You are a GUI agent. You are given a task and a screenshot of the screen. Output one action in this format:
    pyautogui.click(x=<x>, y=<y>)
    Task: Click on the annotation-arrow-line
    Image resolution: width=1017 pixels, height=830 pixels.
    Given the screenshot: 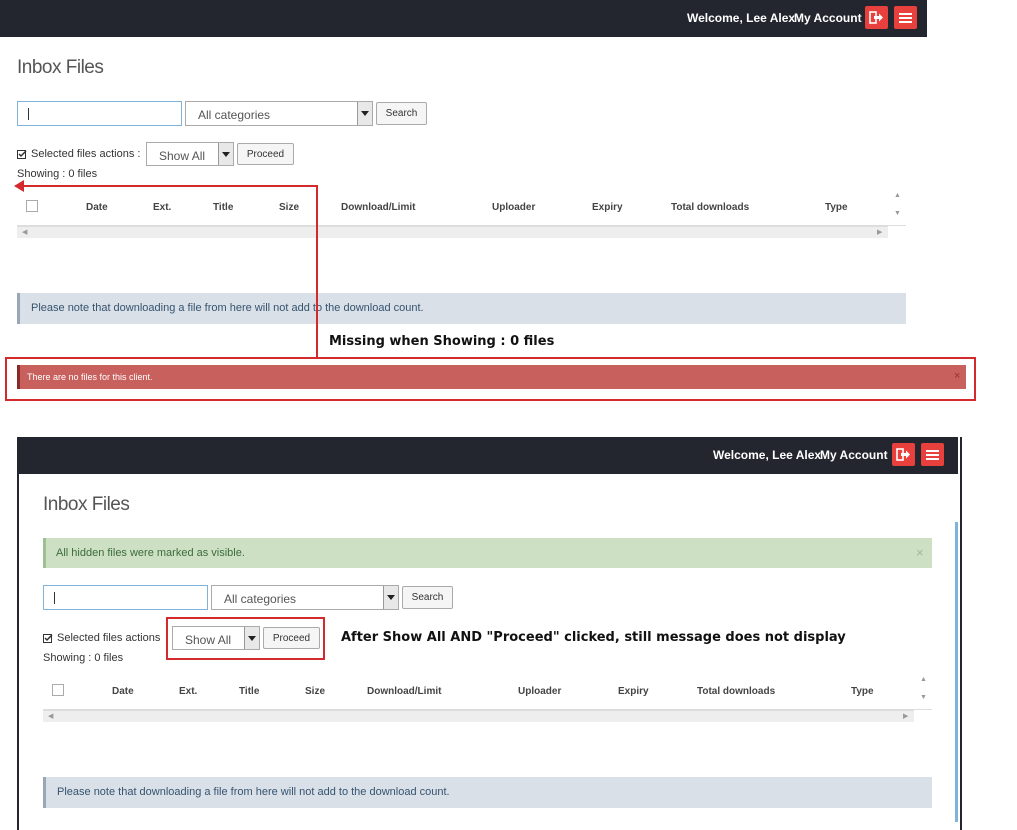 What is the action you would take?
    pyautogui.click(x=168, y=186)
    